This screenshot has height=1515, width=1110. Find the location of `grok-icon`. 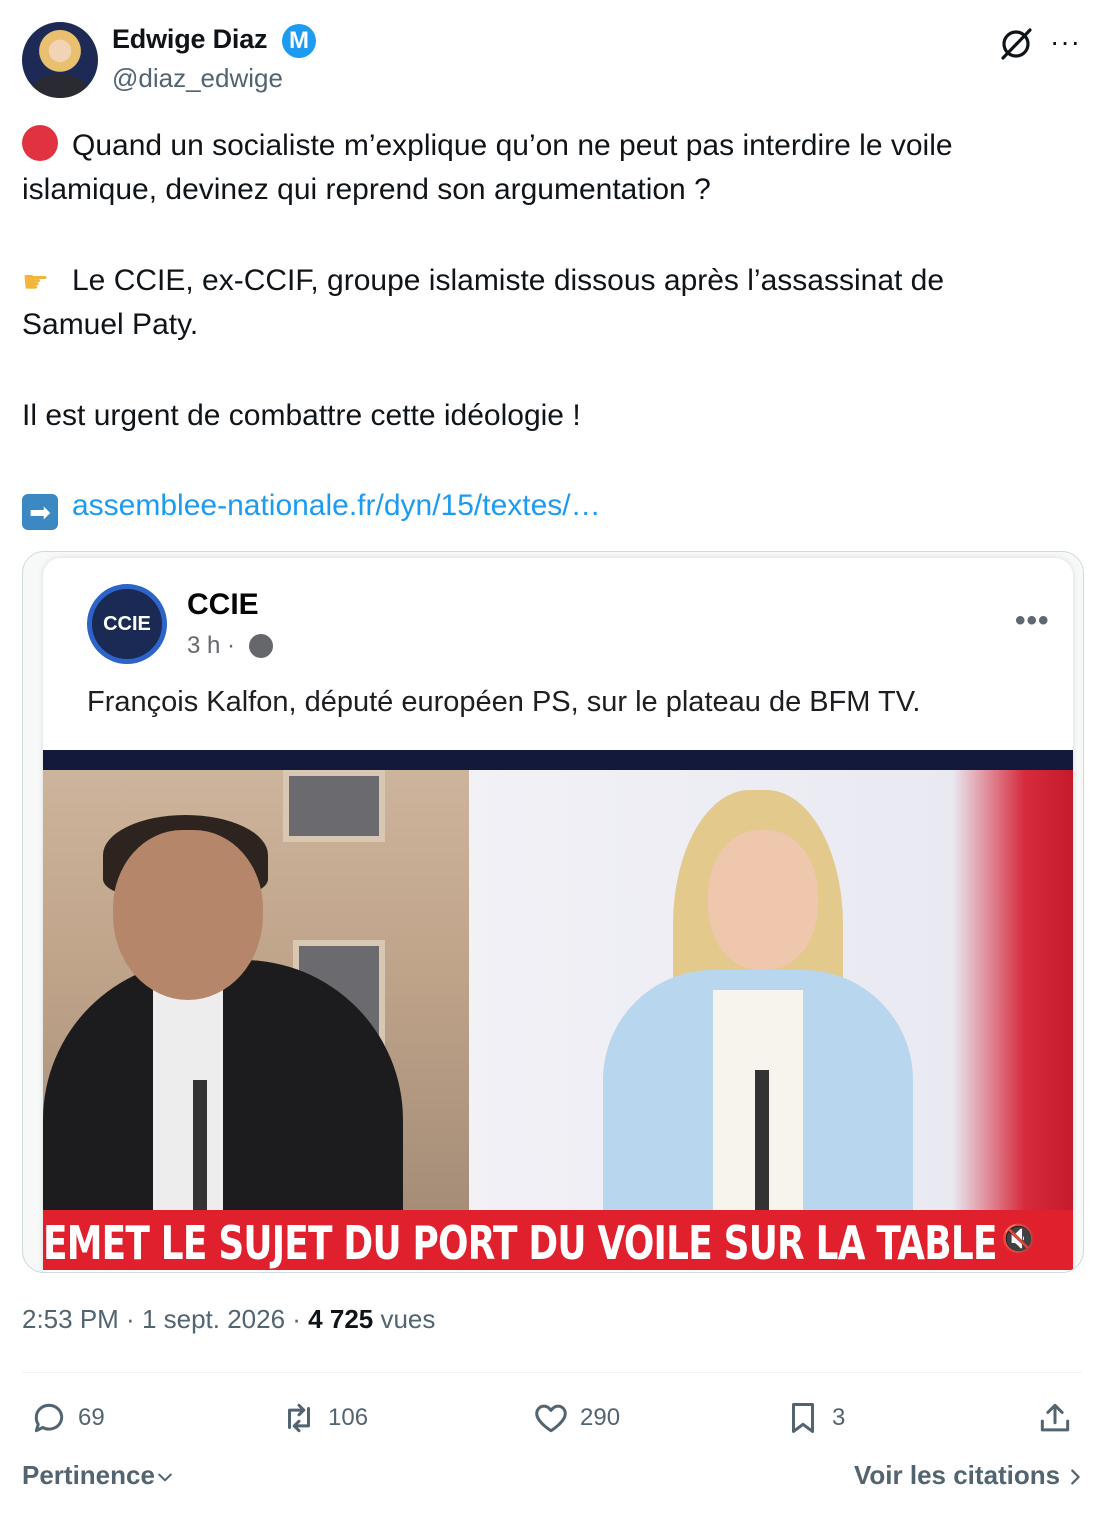

grok-icon is located at coordinates (1016, 44).